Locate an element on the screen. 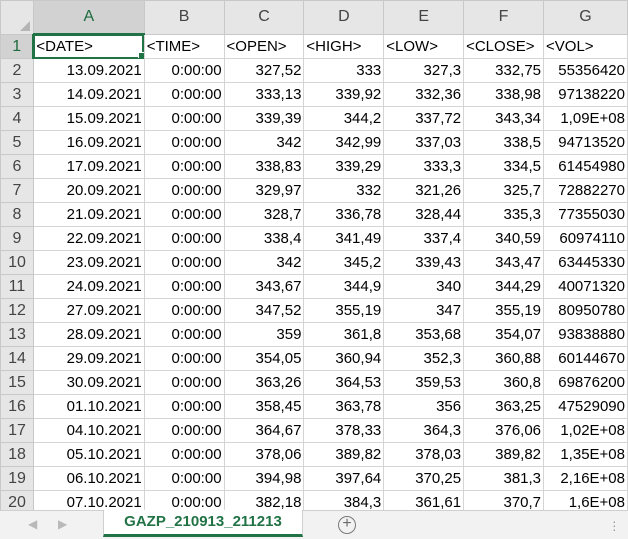  cell-e10: 339,43 is located at coordinates (424, 262).